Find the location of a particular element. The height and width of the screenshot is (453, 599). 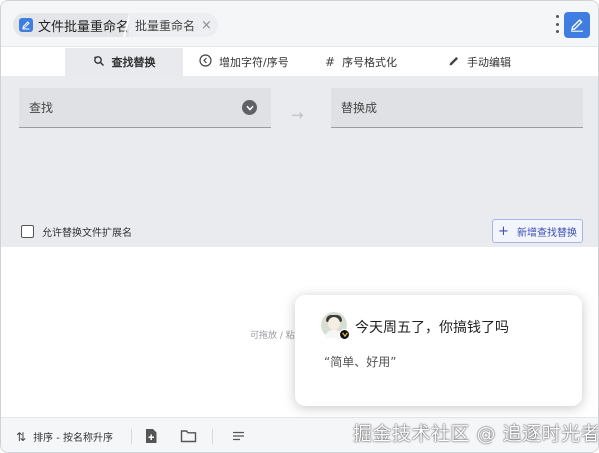

tab-number-format: # 序号格式化 is located at coordinates (361, 62).